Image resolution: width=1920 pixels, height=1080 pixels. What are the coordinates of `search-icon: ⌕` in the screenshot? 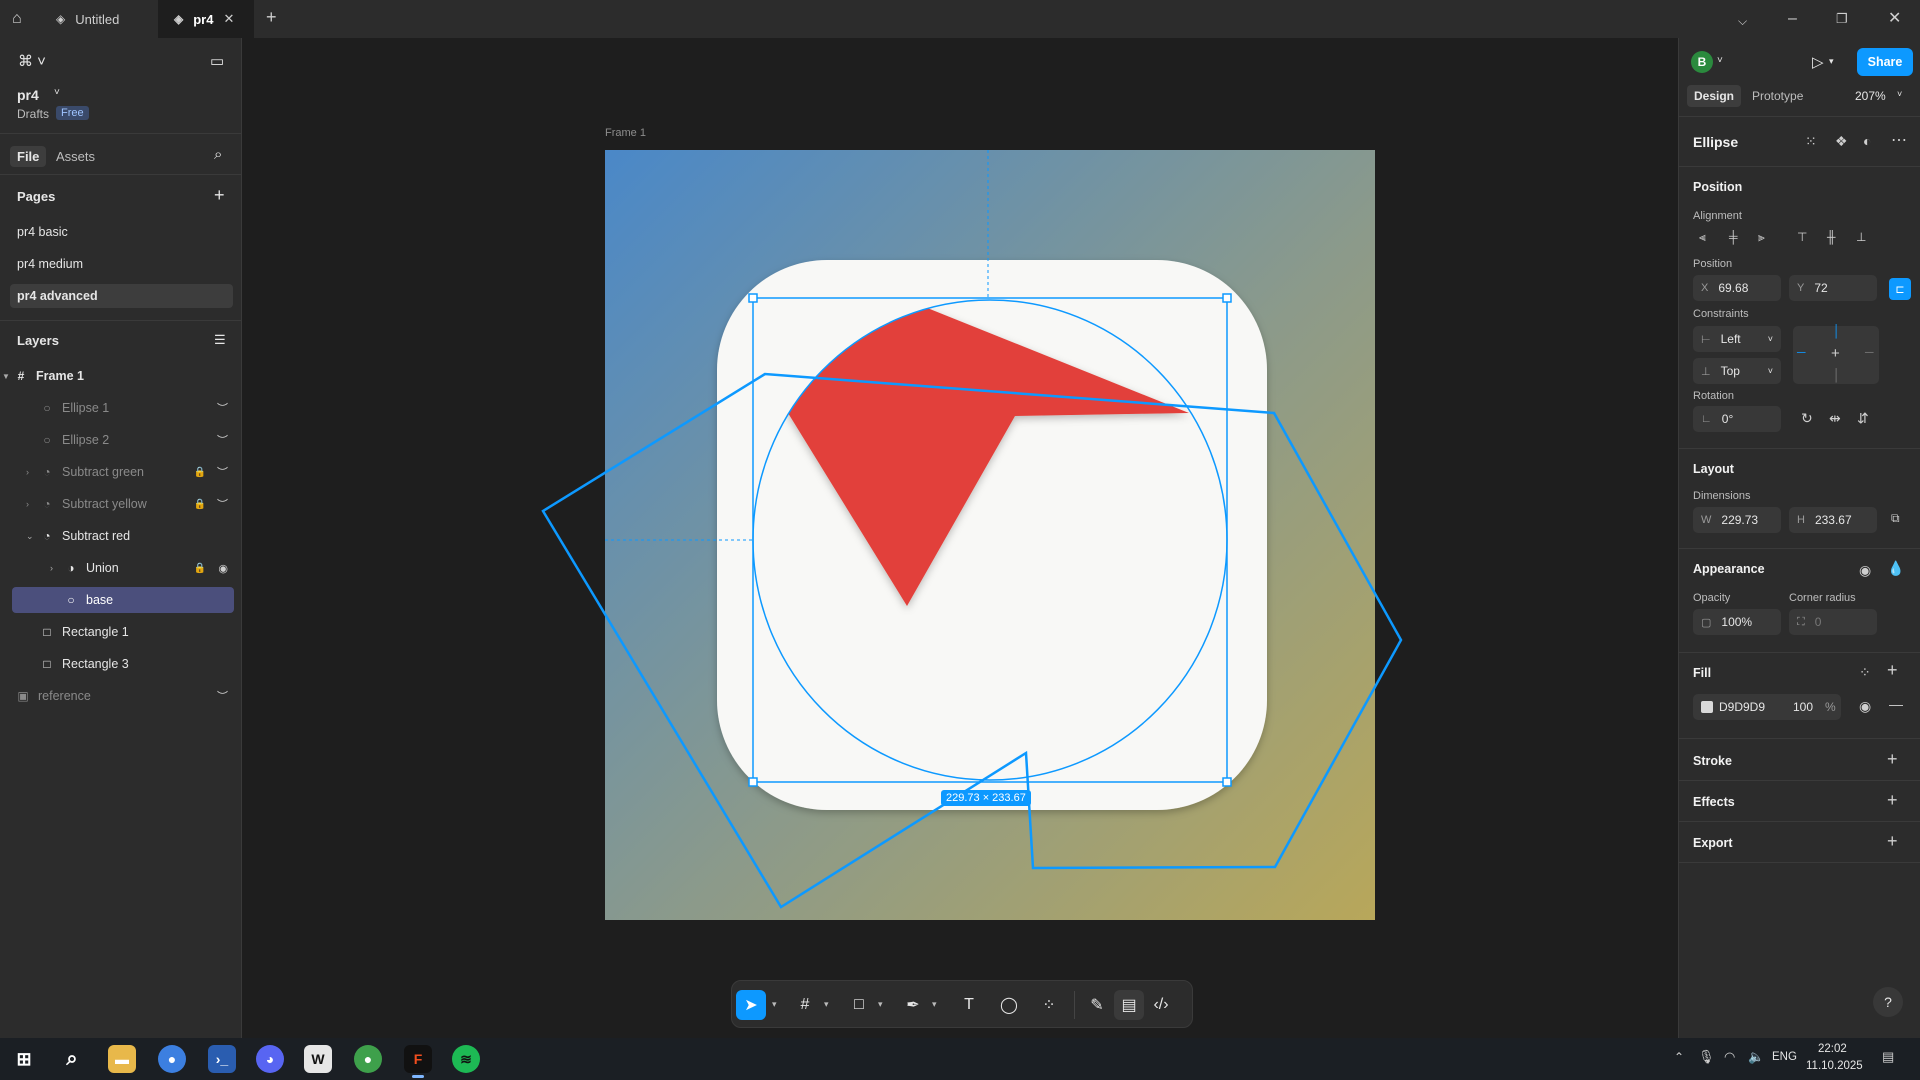 It's located at (218, 154).